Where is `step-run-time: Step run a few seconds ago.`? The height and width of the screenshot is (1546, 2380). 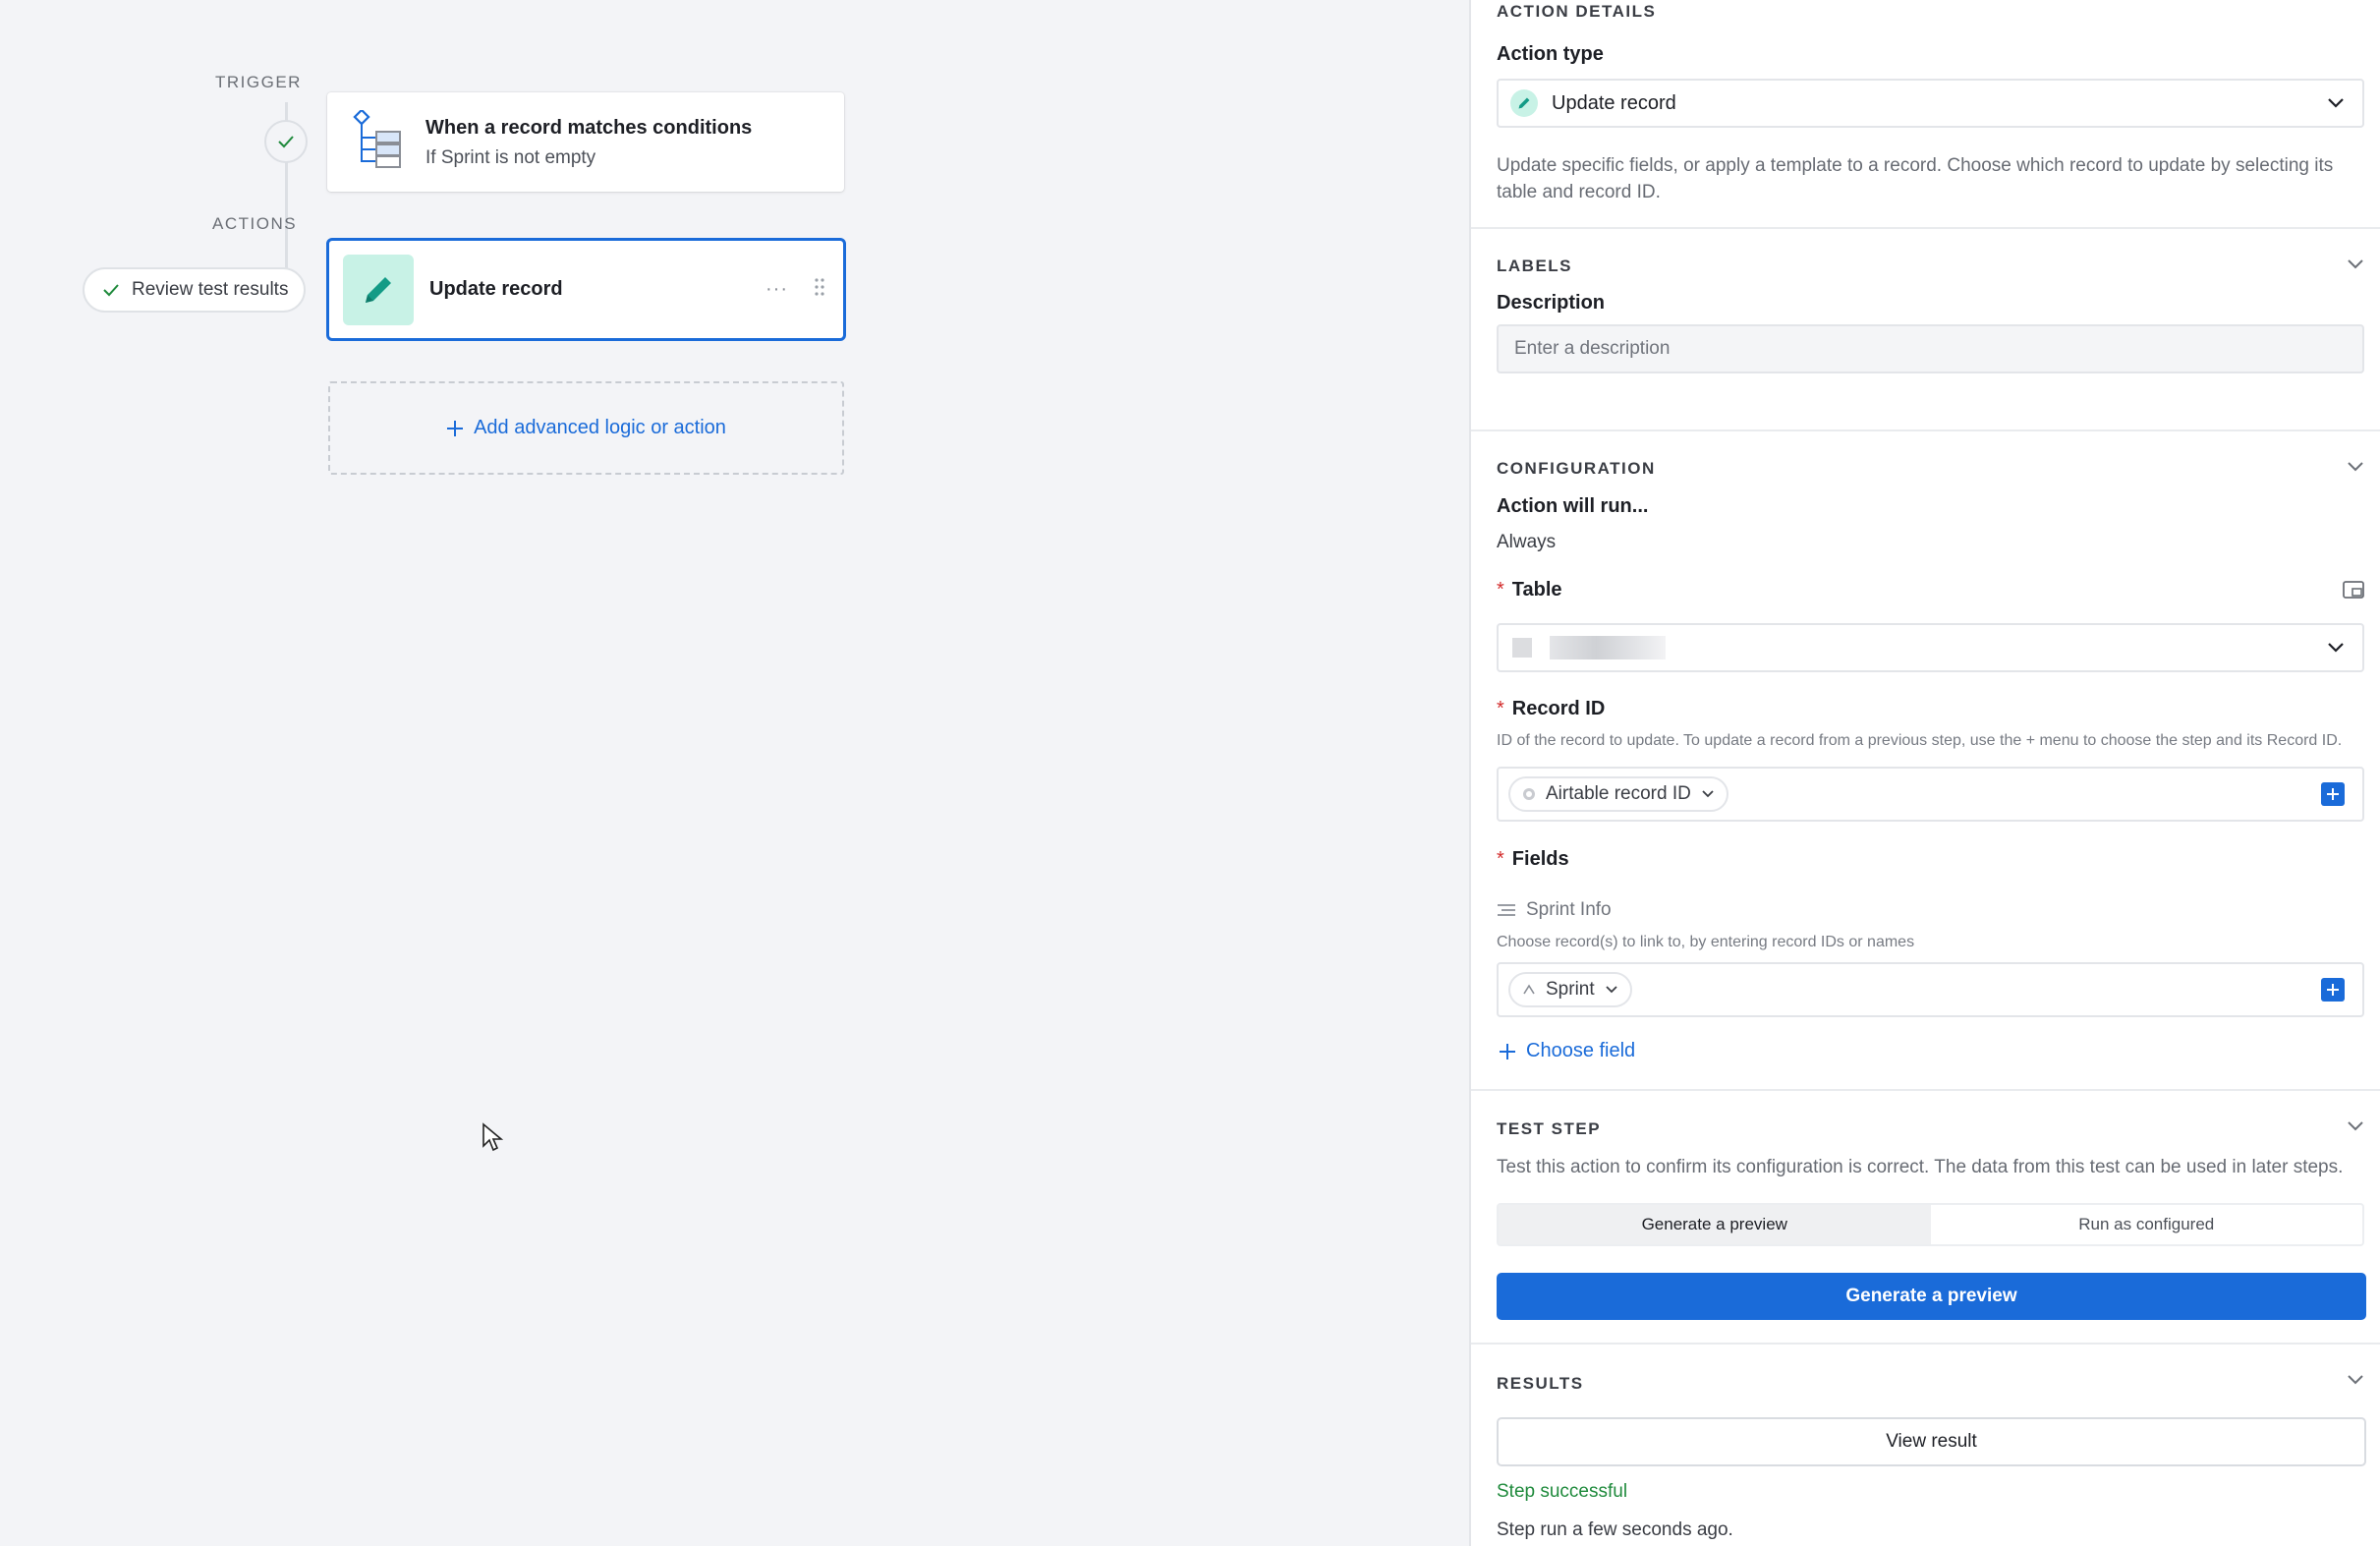
step-run-time: Step run a few seconds ago. is located at coordinates (1615, 1529).